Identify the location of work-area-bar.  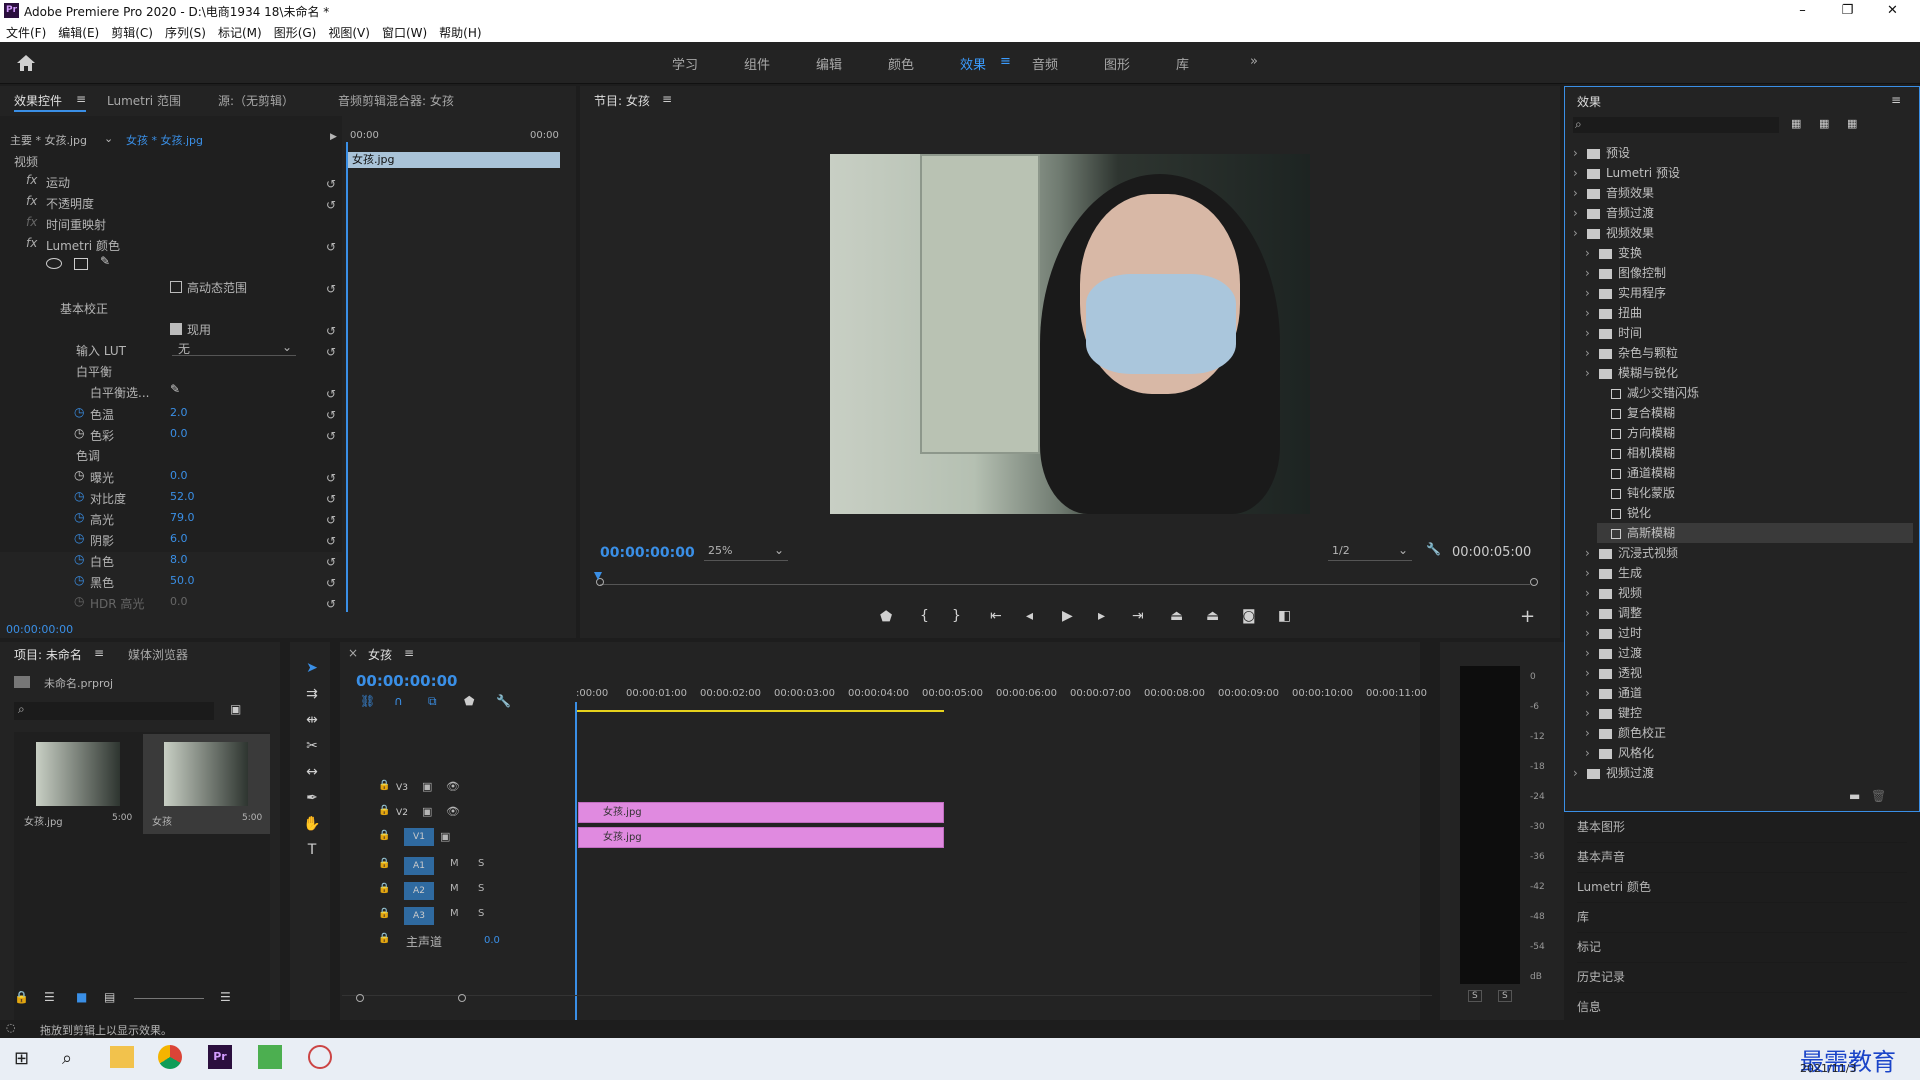
(760, 711).